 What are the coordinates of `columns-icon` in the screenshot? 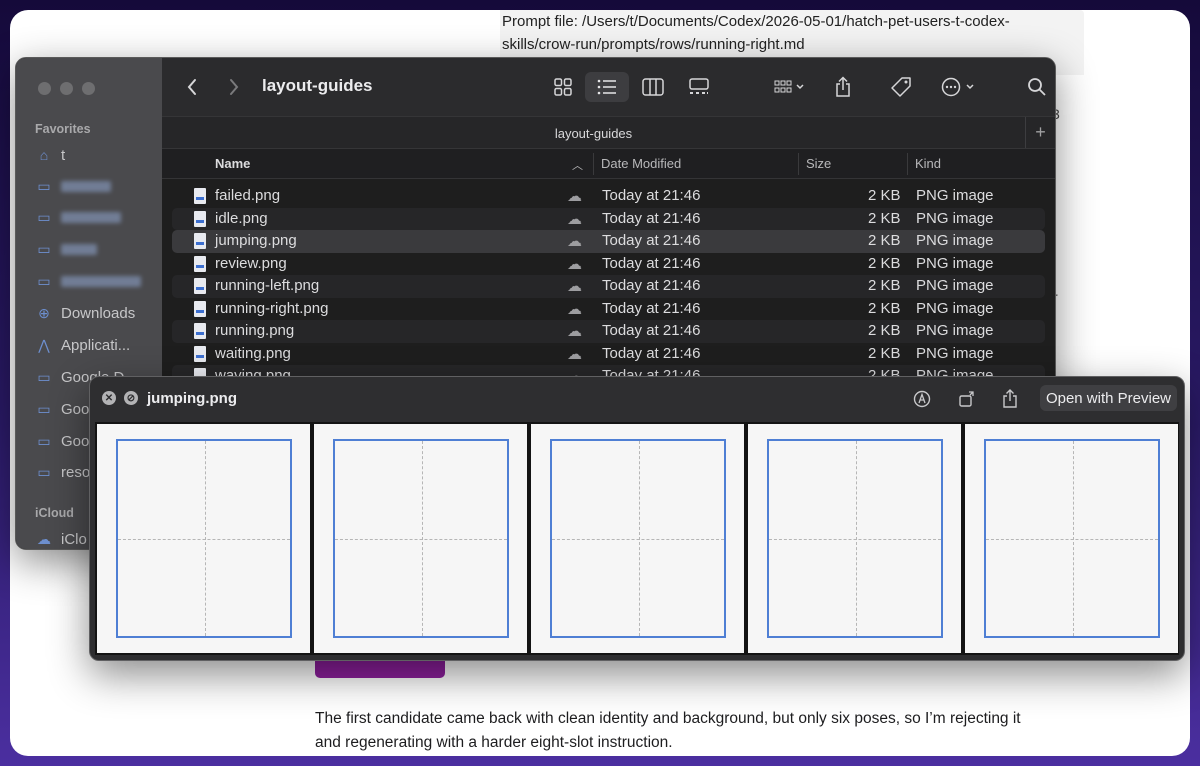 It's located at (653, 87).